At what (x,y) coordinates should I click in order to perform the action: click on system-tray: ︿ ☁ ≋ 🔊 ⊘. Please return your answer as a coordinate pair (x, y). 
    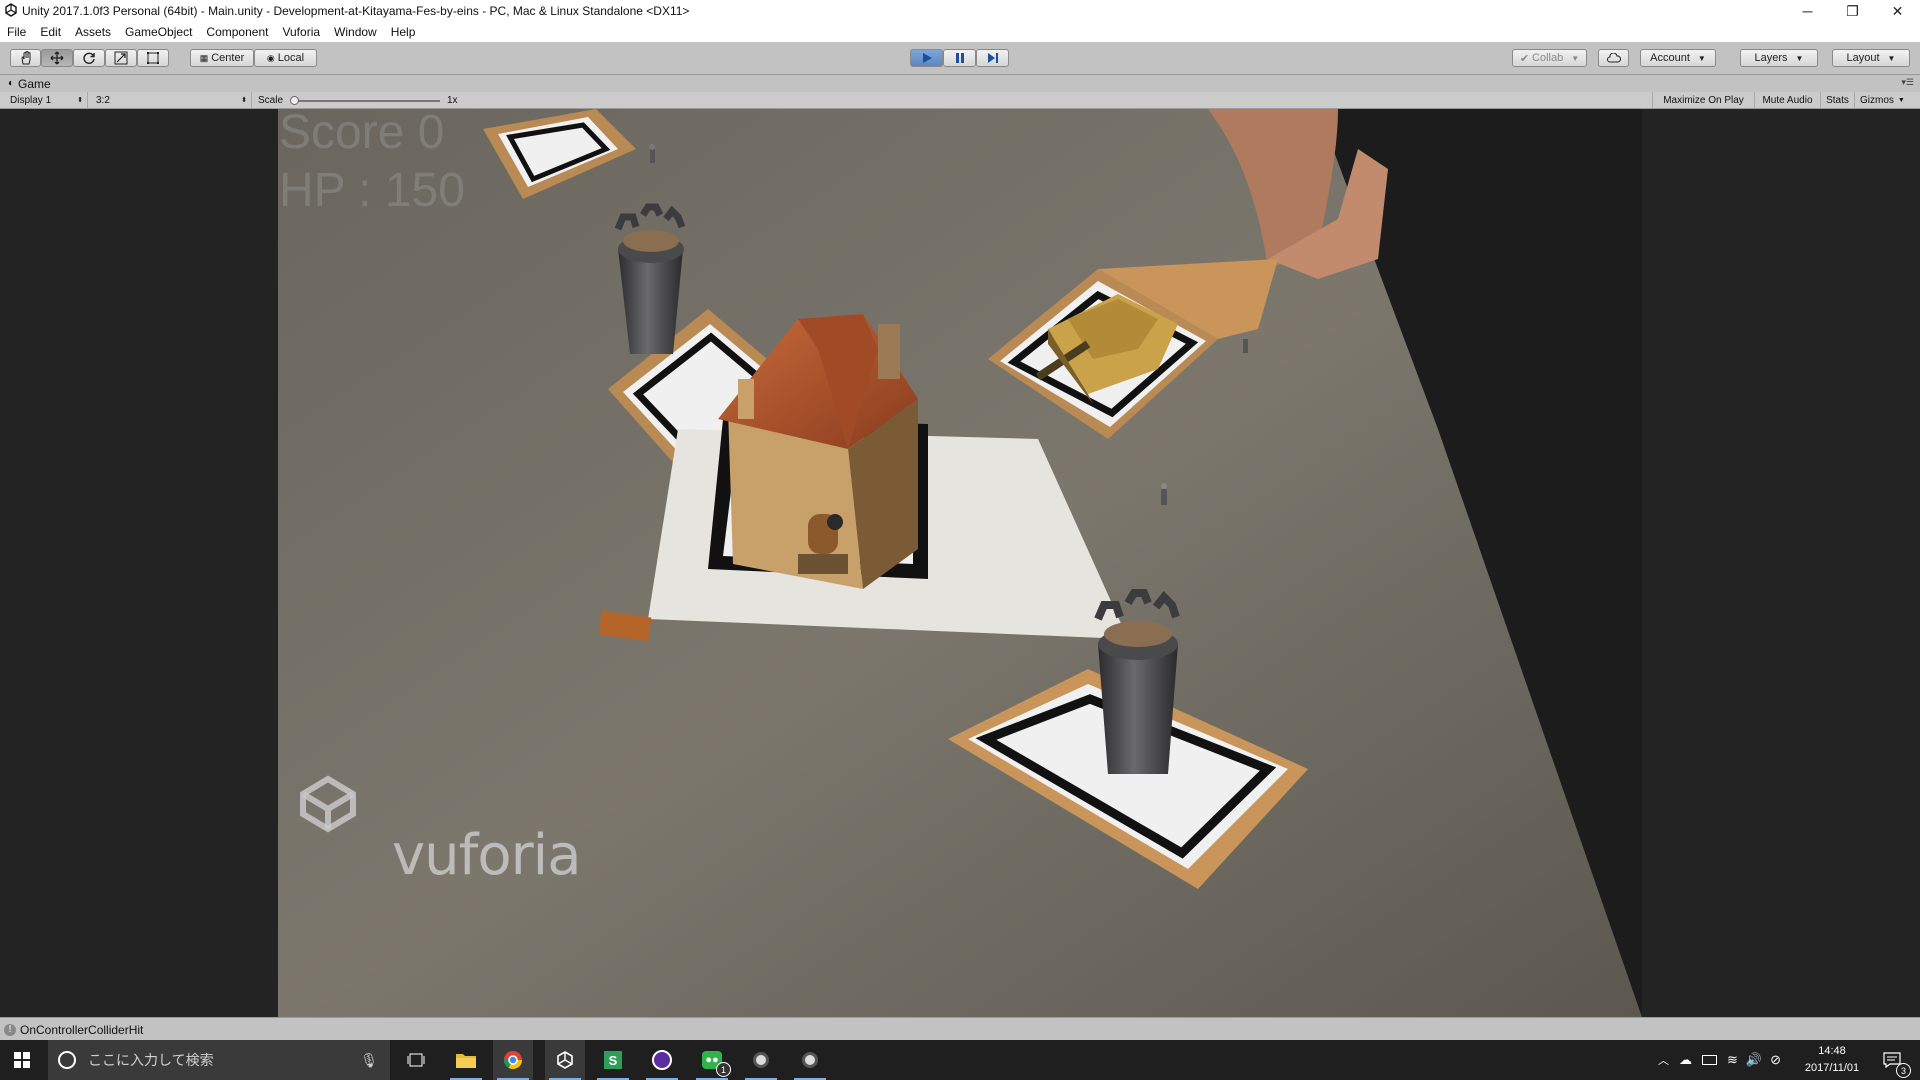
    Looking at the image, I should click on (1719, 1060).